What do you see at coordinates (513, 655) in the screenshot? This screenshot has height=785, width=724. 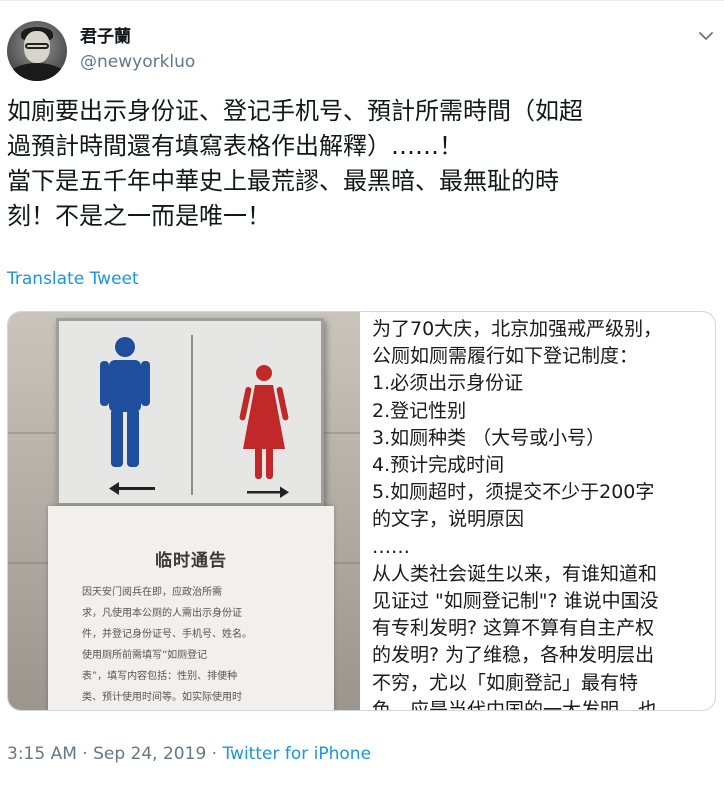 I see `caption-line: 的发明? 为了维稳，各种发明层出` at bounding box center [513, 655].